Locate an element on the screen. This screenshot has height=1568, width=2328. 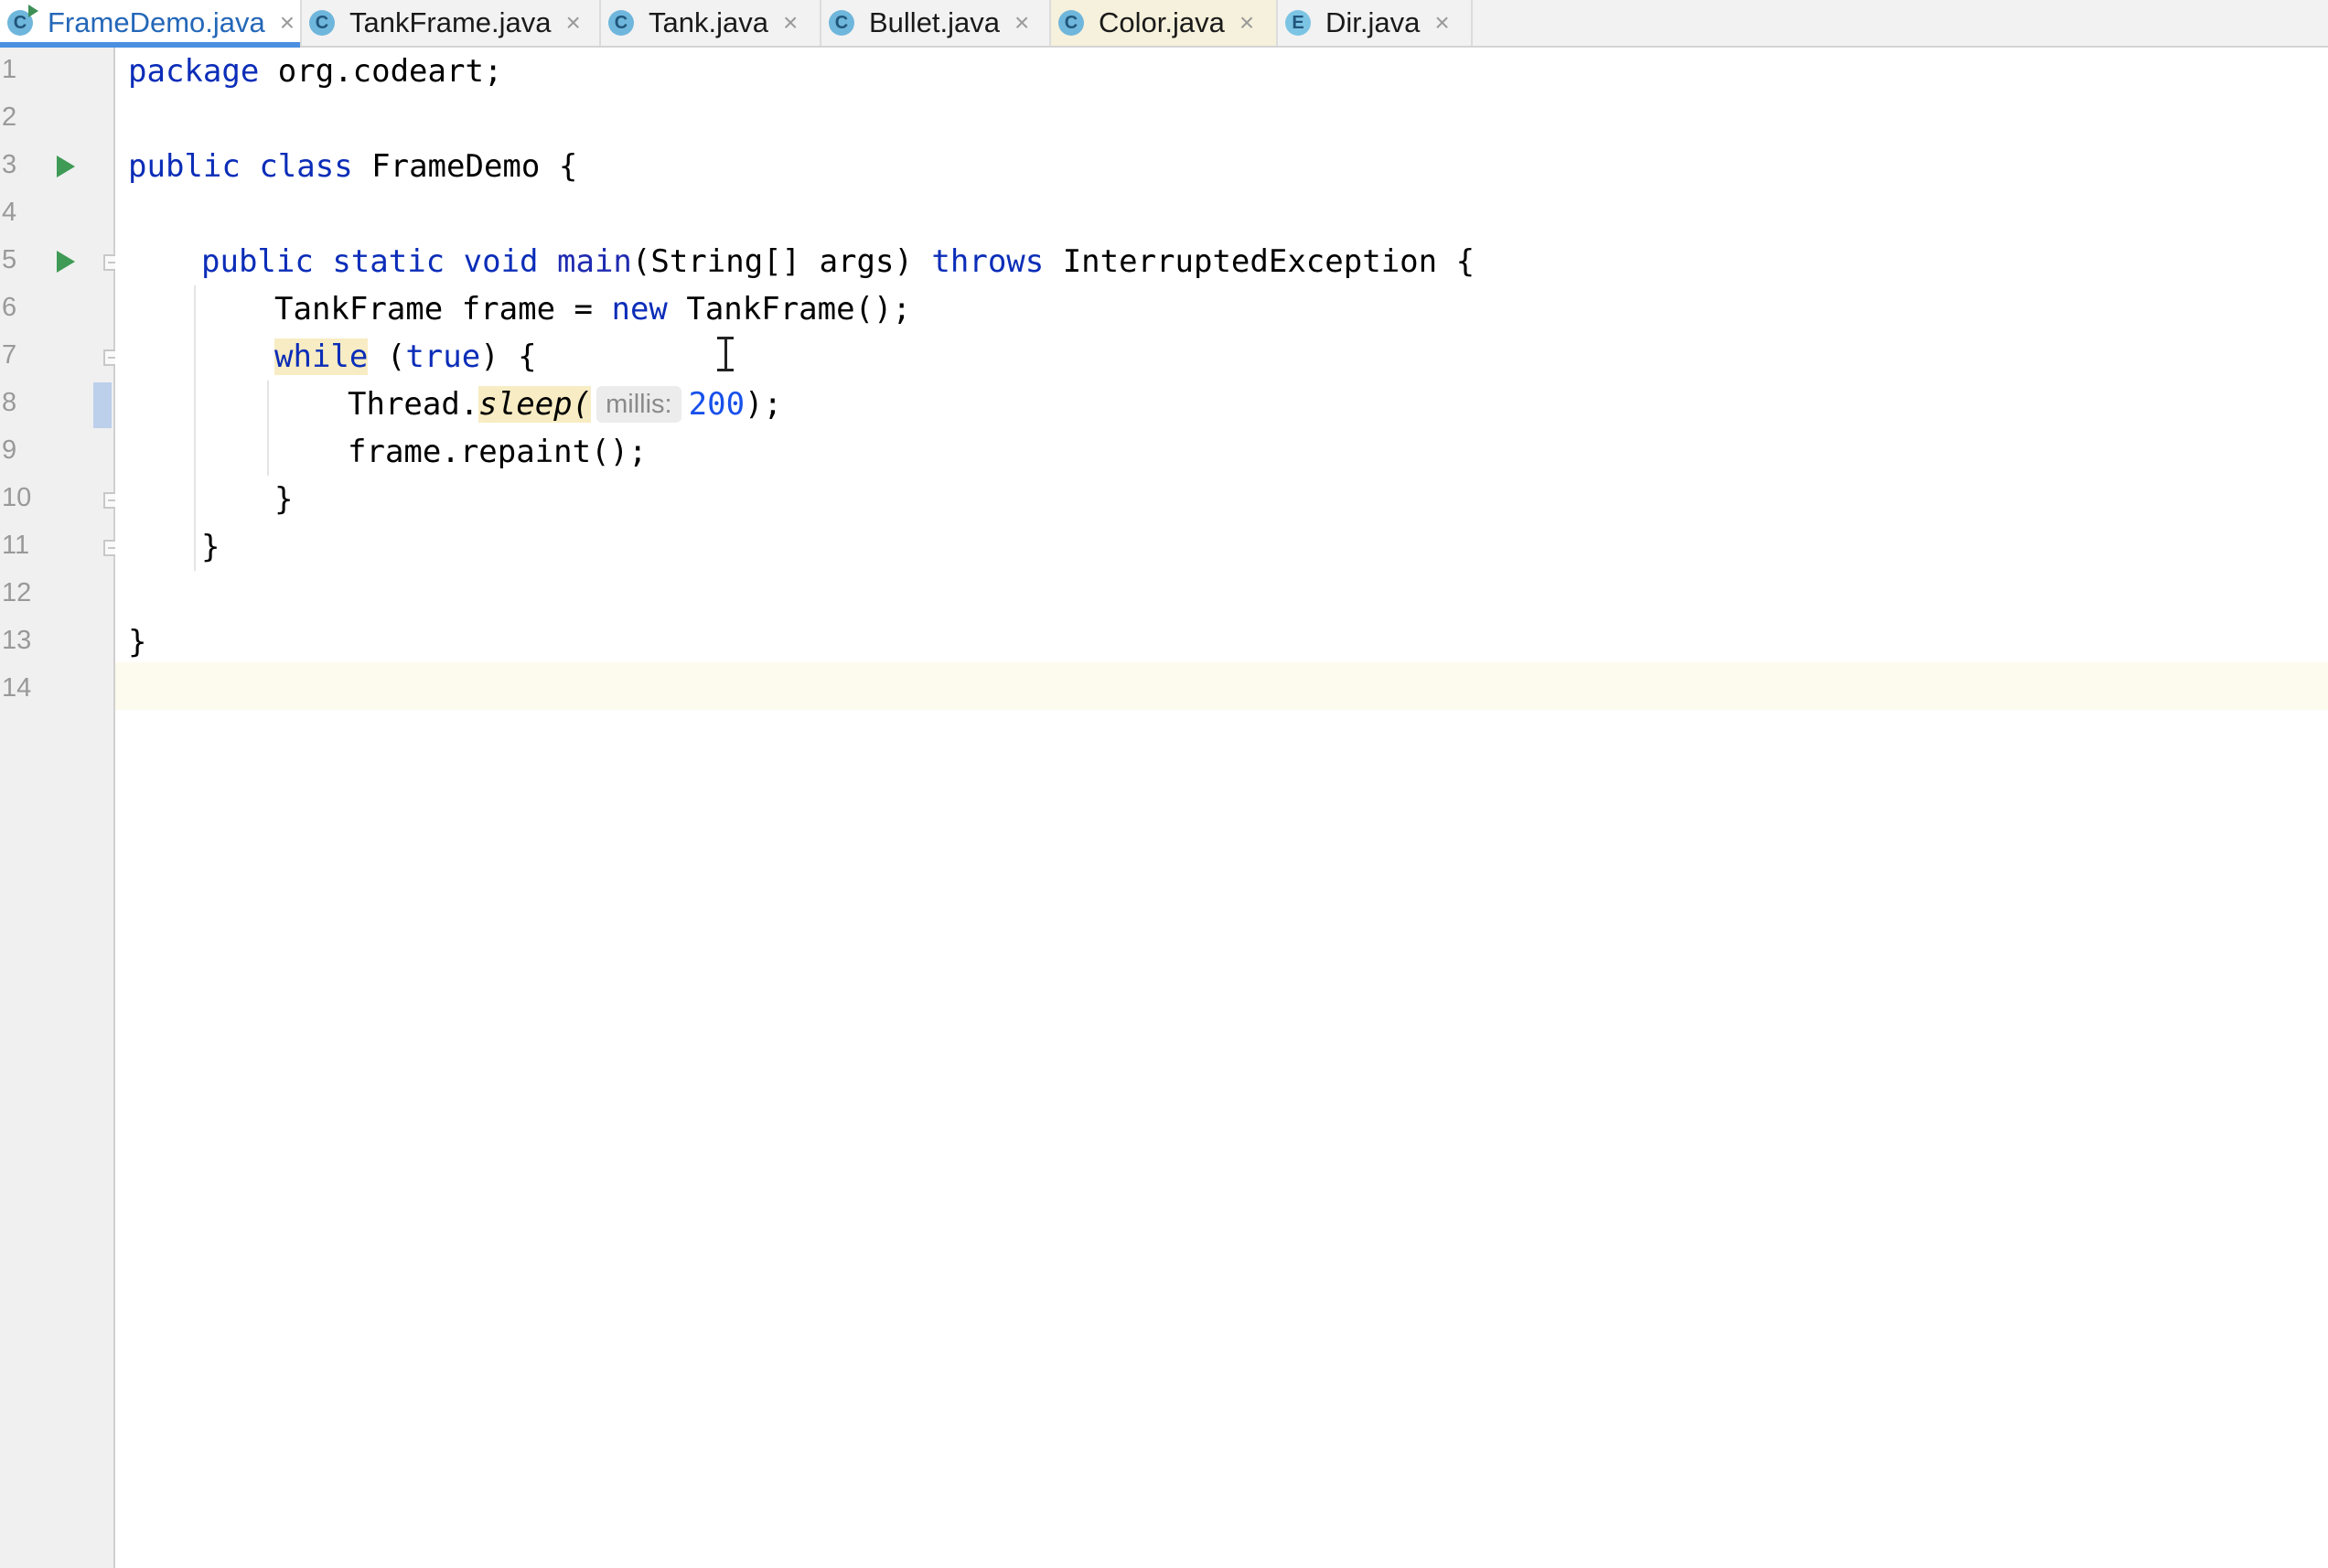
code-line-11: } is located at coordinates (210, 547).